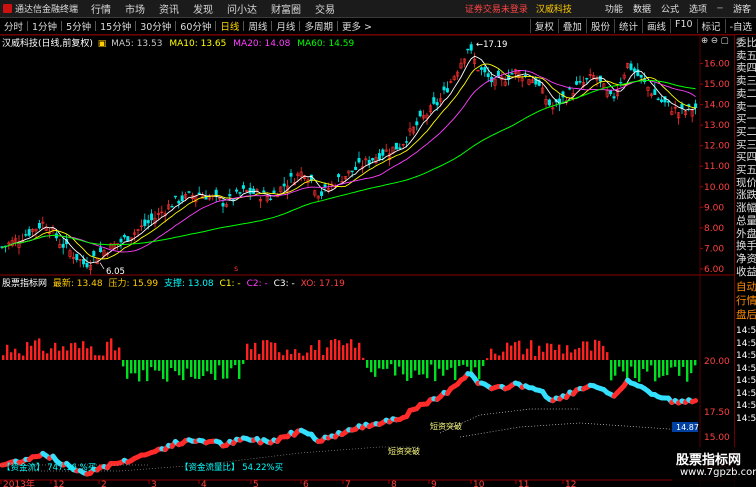 The image size is (756, 487). I want to click on side-panel-item: 行情, so click(746, 301).